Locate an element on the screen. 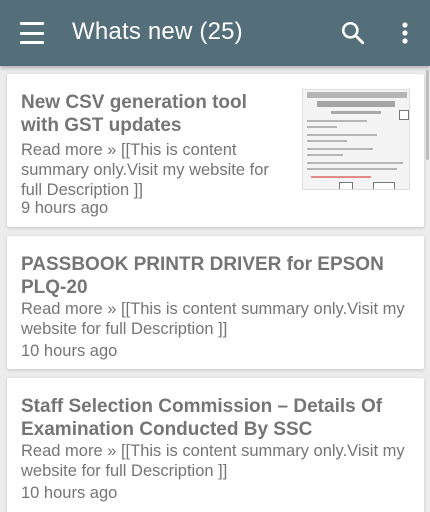  scrollbar is located at coordinates (427, 115).